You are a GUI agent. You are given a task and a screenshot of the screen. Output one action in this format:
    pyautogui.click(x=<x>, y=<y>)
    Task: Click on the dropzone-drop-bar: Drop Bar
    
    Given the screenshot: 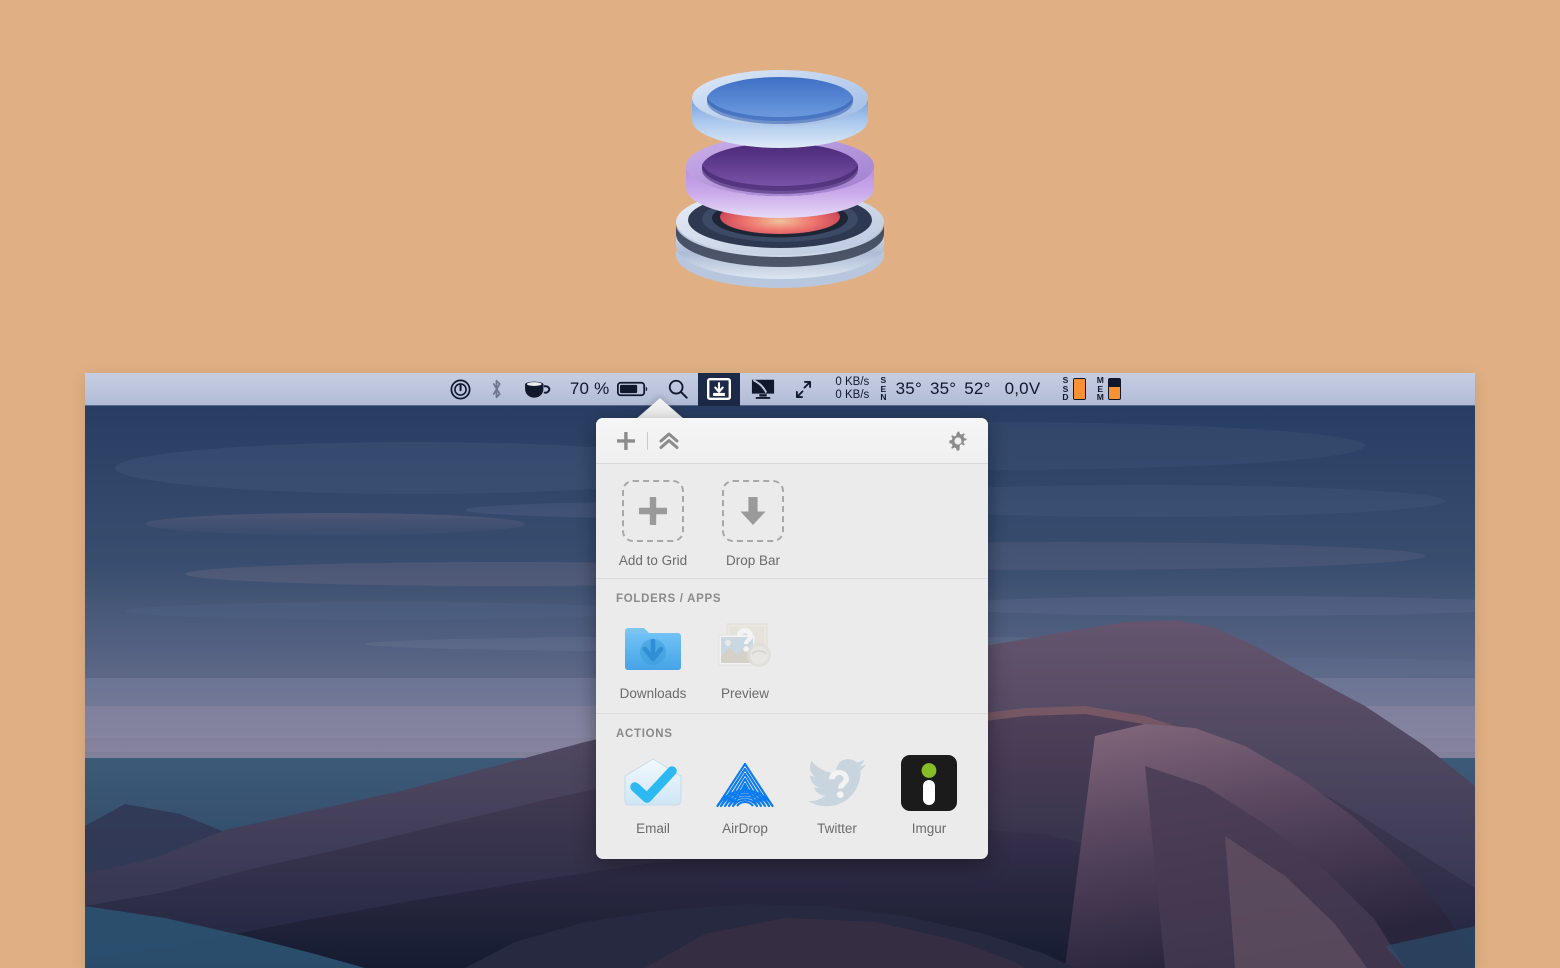 What is the action you would take?
    pyautogui.click(x=753, y=524)
    